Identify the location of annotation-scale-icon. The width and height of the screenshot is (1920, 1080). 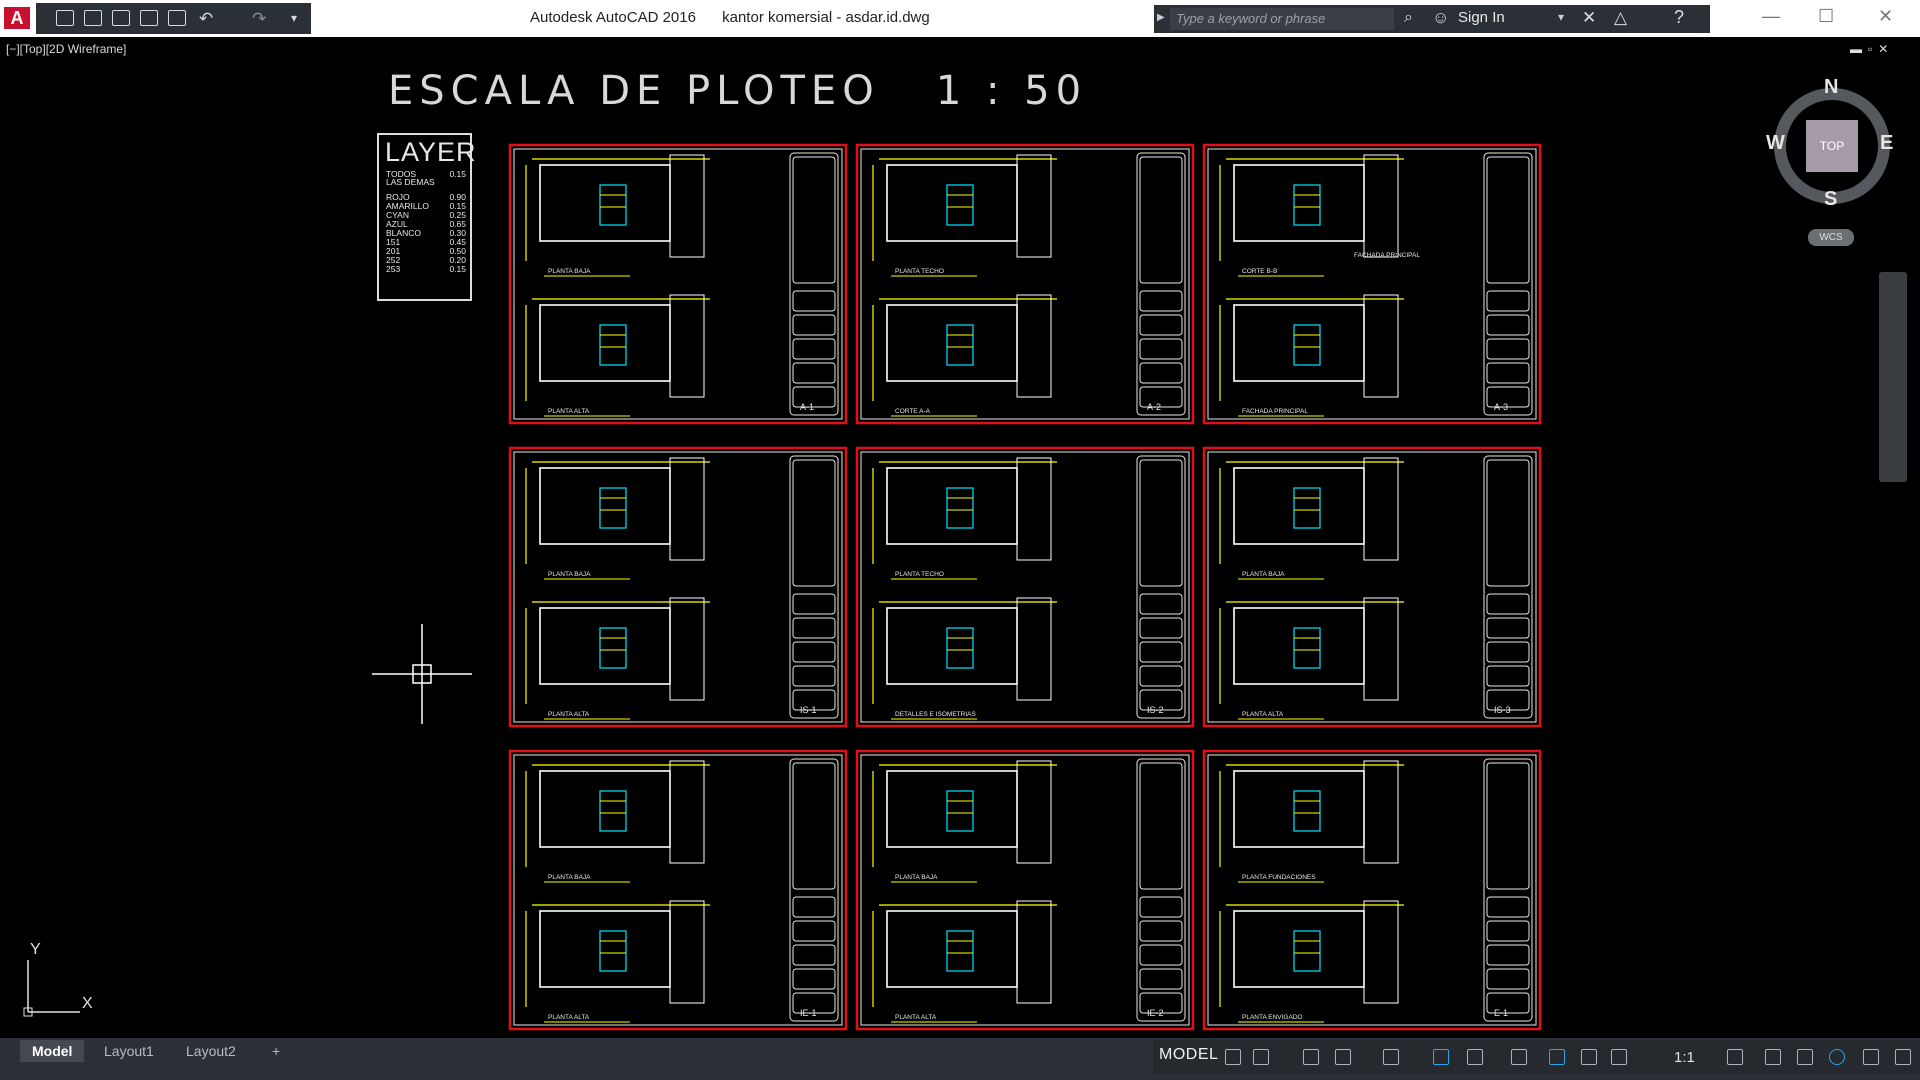
(1619, 1057).